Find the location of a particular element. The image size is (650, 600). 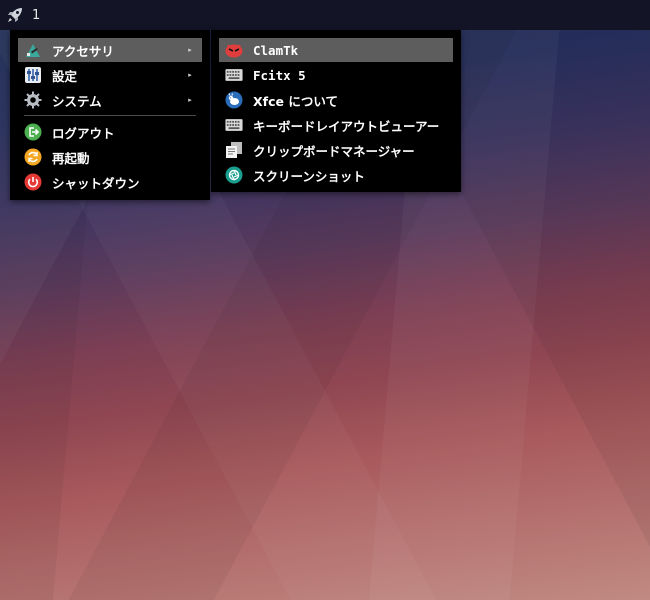

submenu-item-label: クリップボードマネージャー is located at coordinates (334, 151).